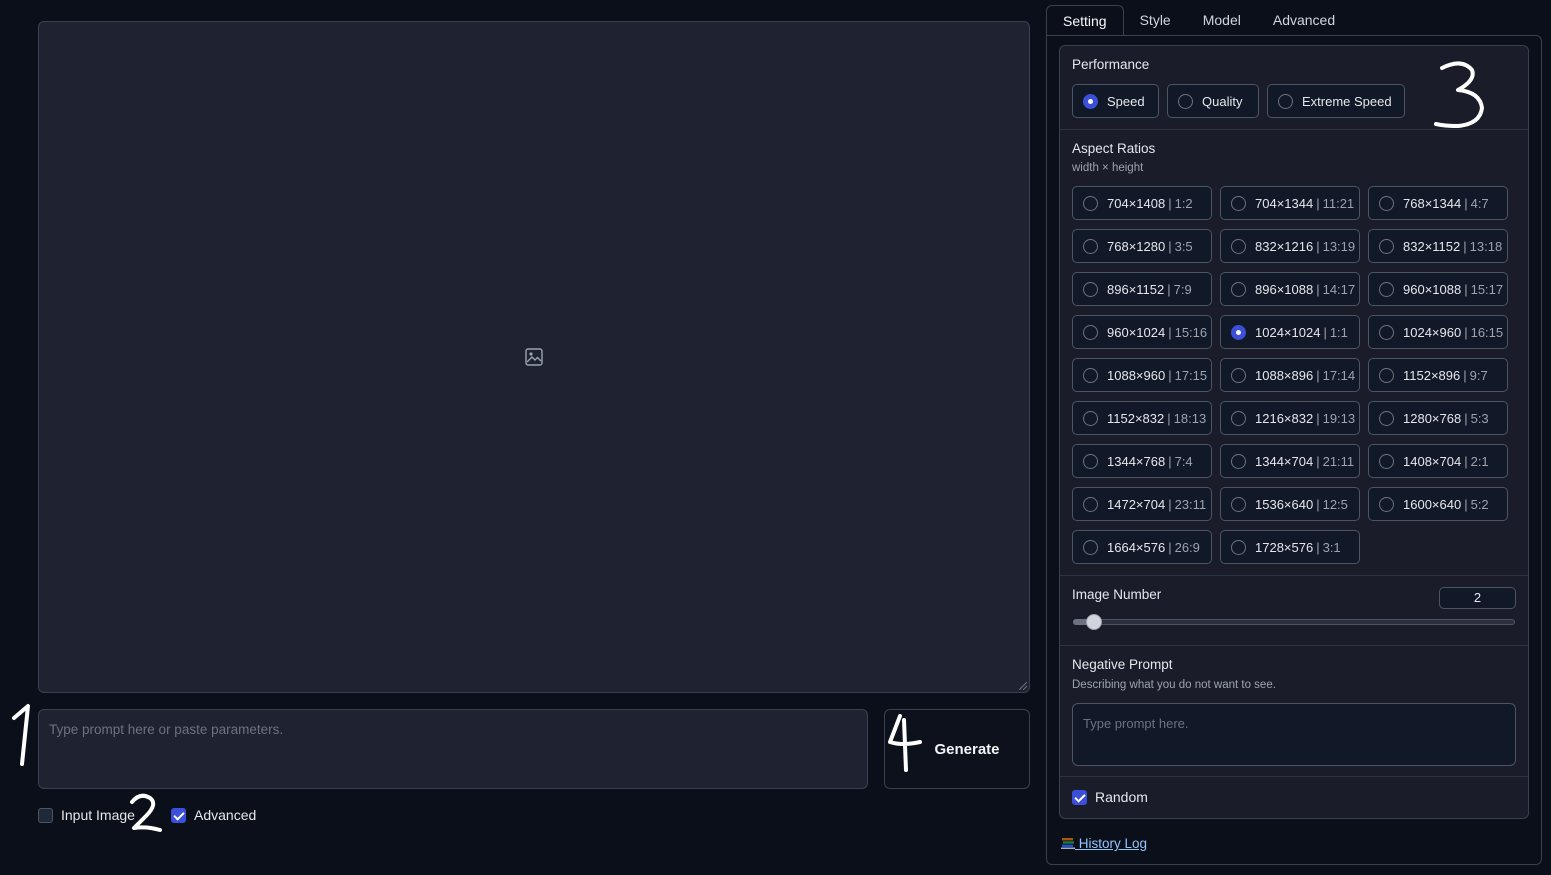  Describe the element at coordinates (1339, 375) in the screenshot. I see `aspect-ratio-value: 17:14` at that location.